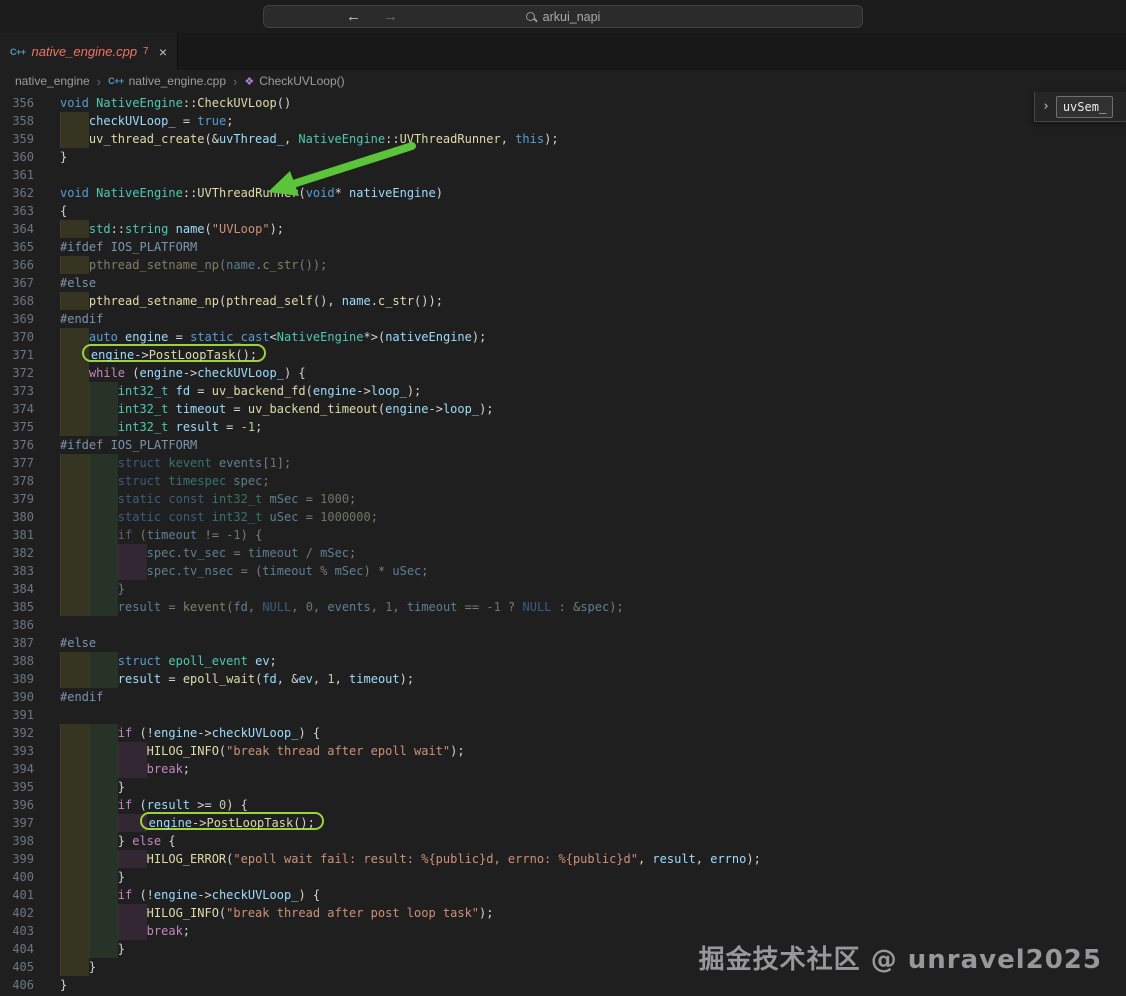 Image resolution: width=1126 pixels, height=996 pixels. I want to click on code-token: ());, so click(312, 265).